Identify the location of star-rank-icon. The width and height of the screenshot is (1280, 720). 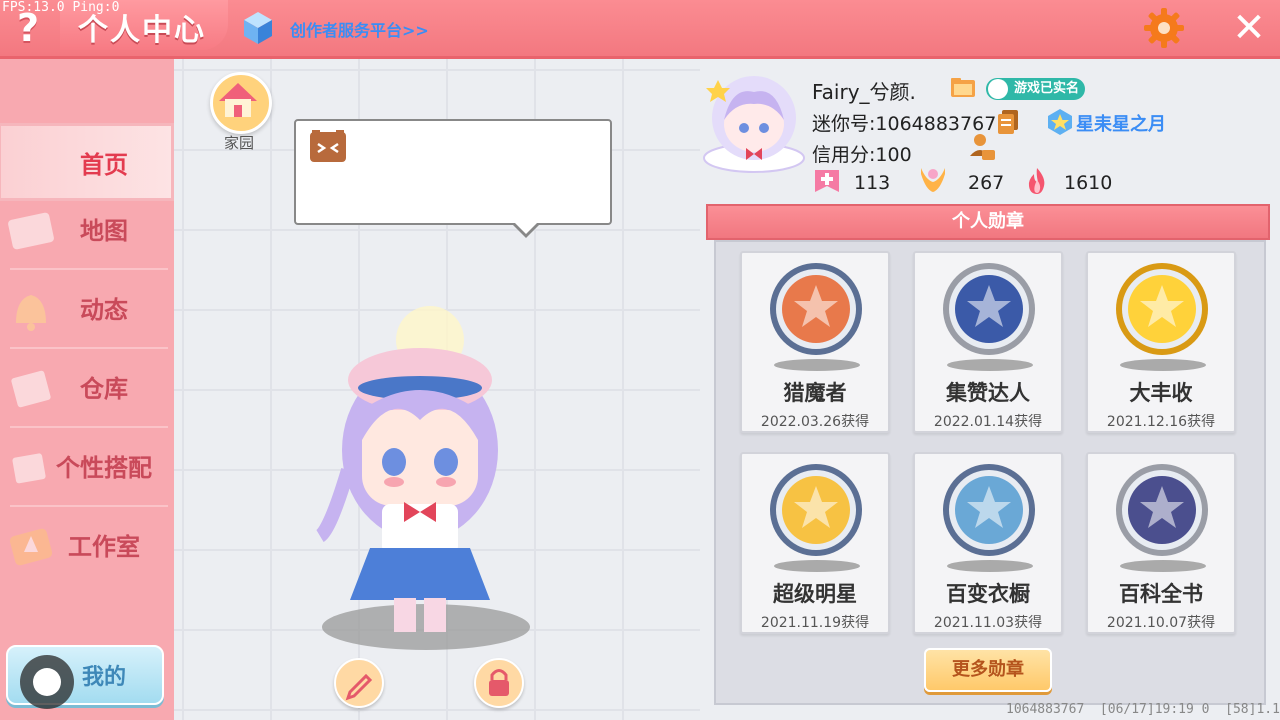
(1060, 122).